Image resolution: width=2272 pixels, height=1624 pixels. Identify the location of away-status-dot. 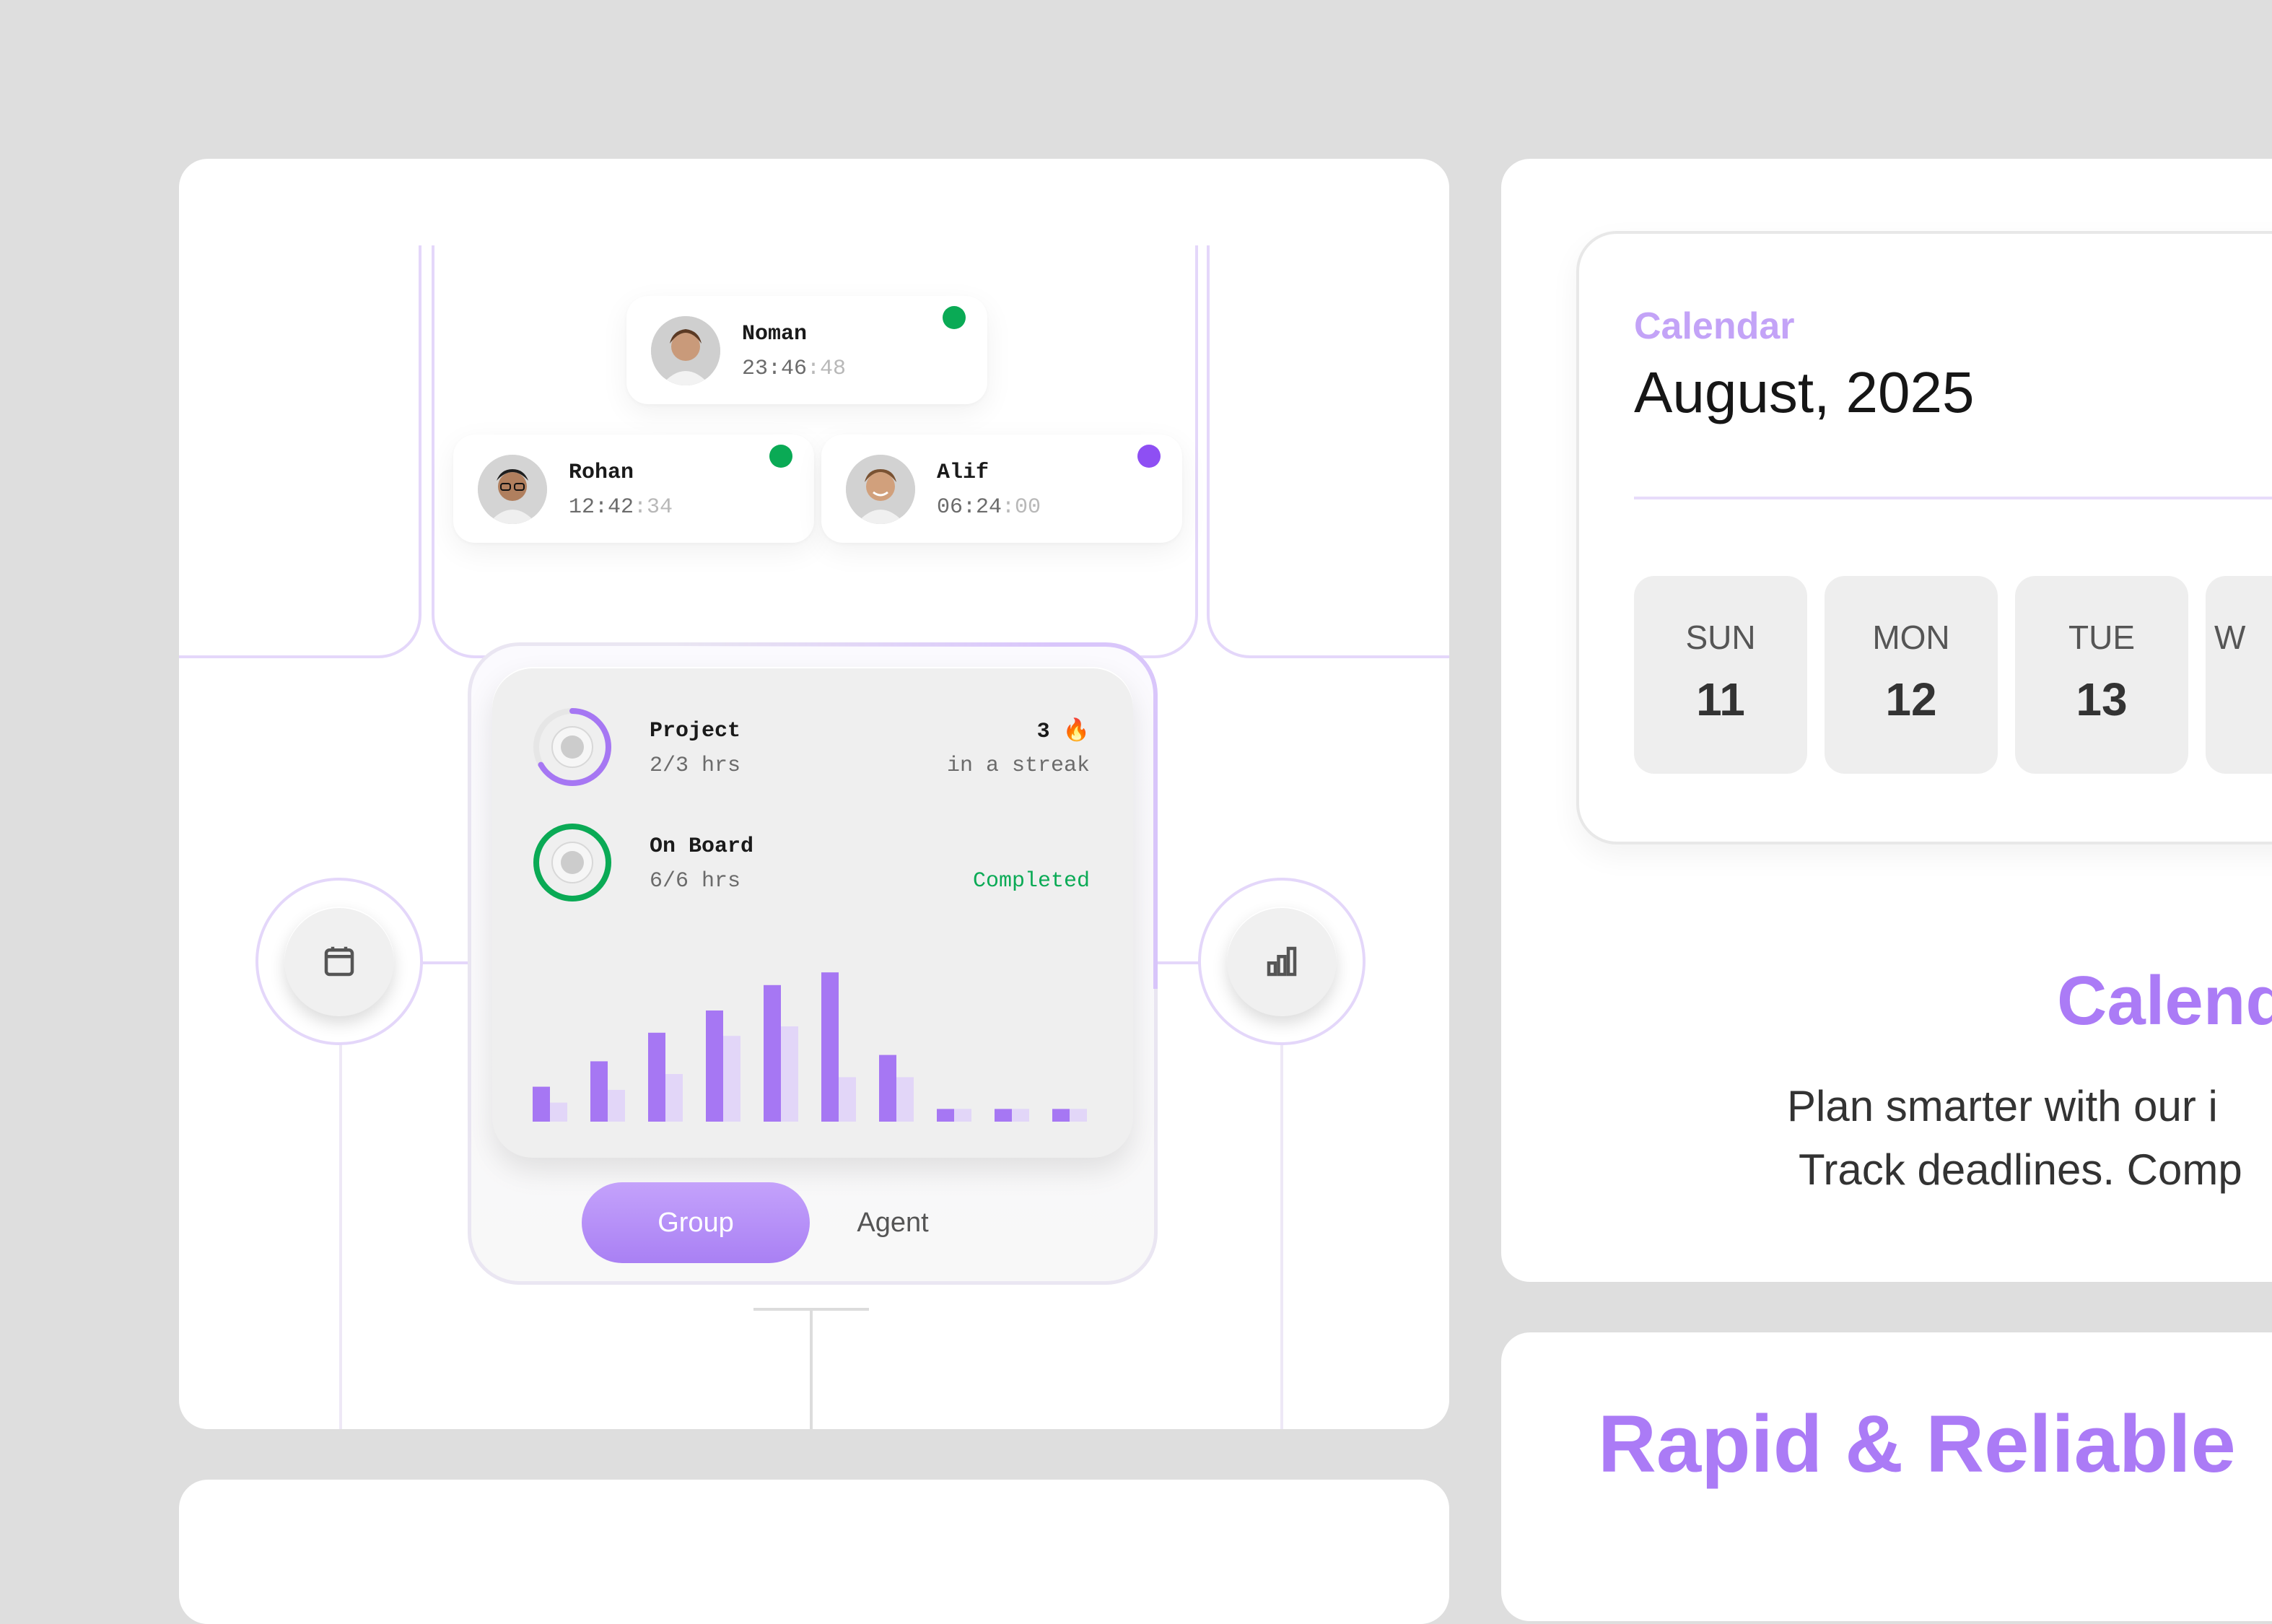
(1149, 456).